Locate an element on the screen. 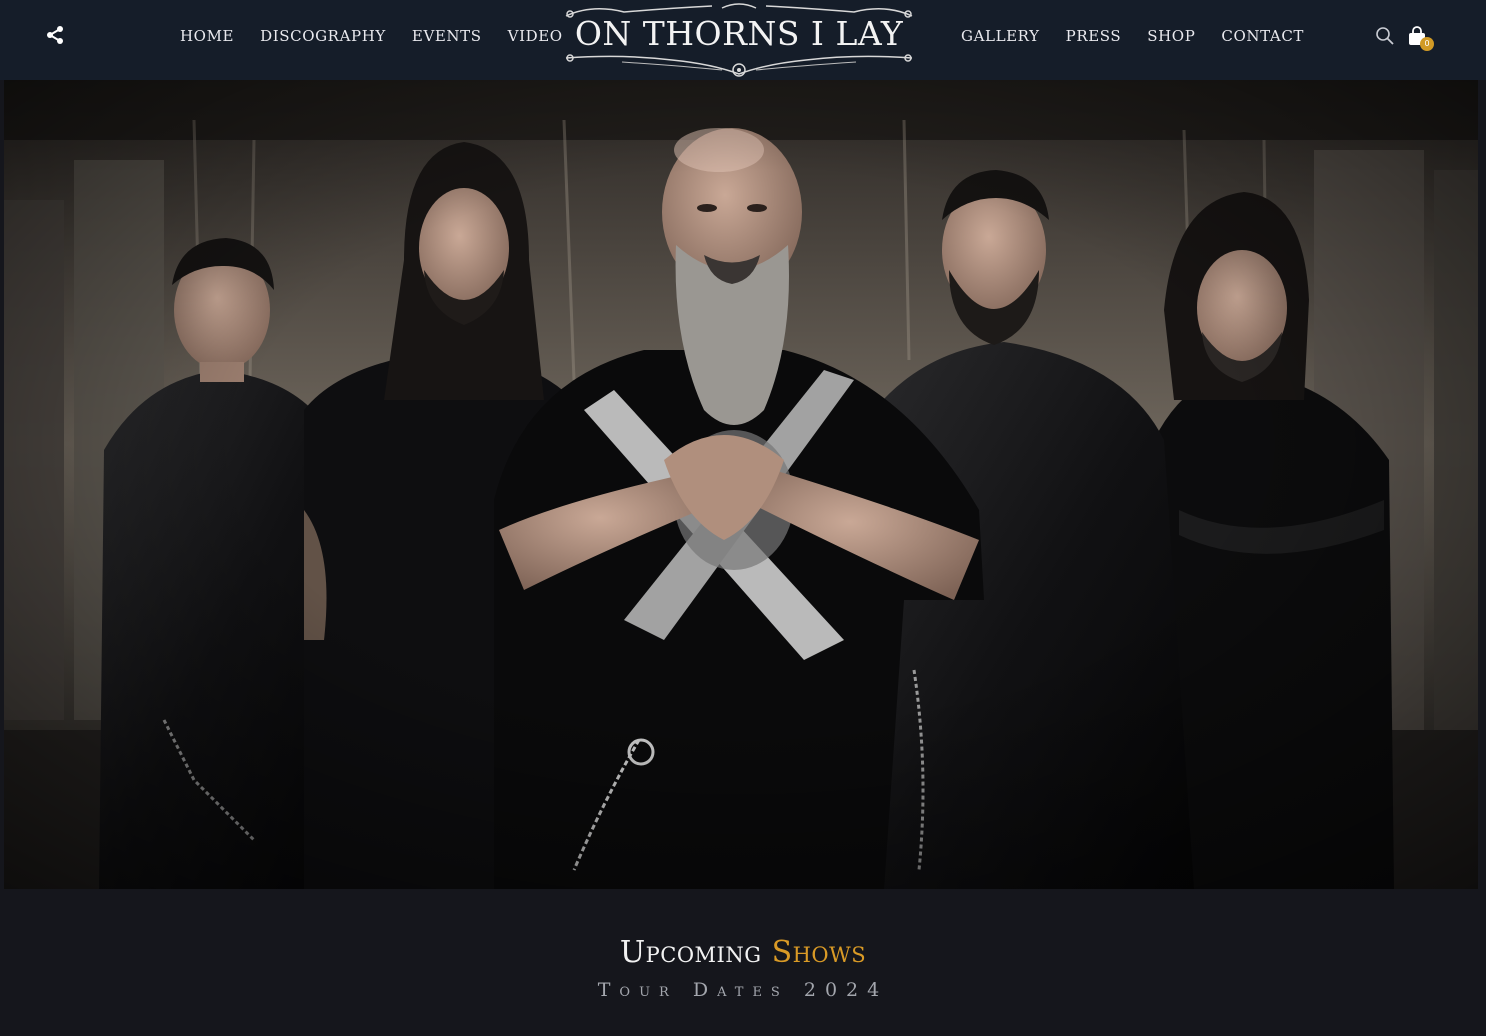 The image size is (1486, 1036). logo-wordmark: ON THORNS I LAY is located at coordinates (739, 33).